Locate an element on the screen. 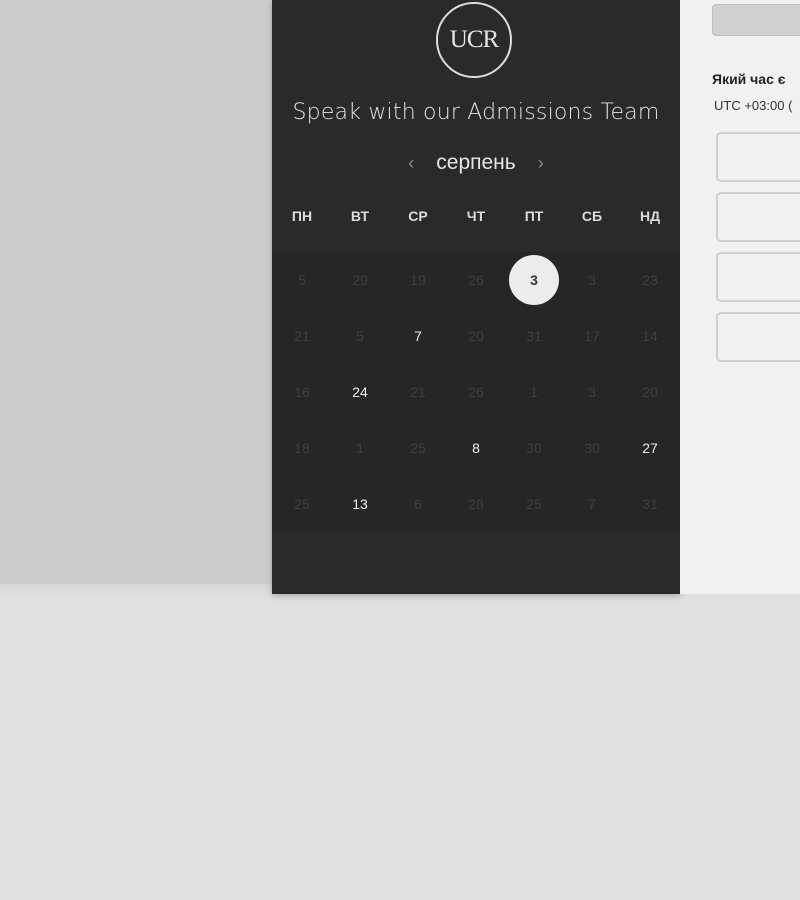 The width and height of the screenshot is (800, 900). calendar-day: 16 is located at coordinates (302, 392).